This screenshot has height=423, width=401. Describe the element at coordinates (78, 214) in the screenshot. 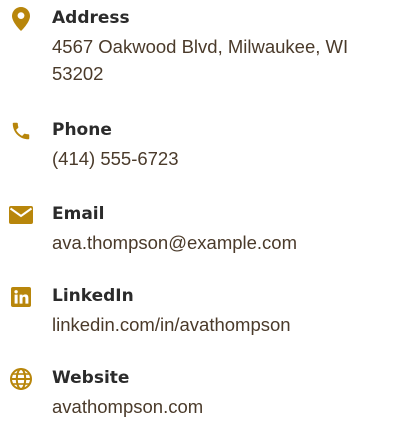

I see `email-label: Email` at that location.